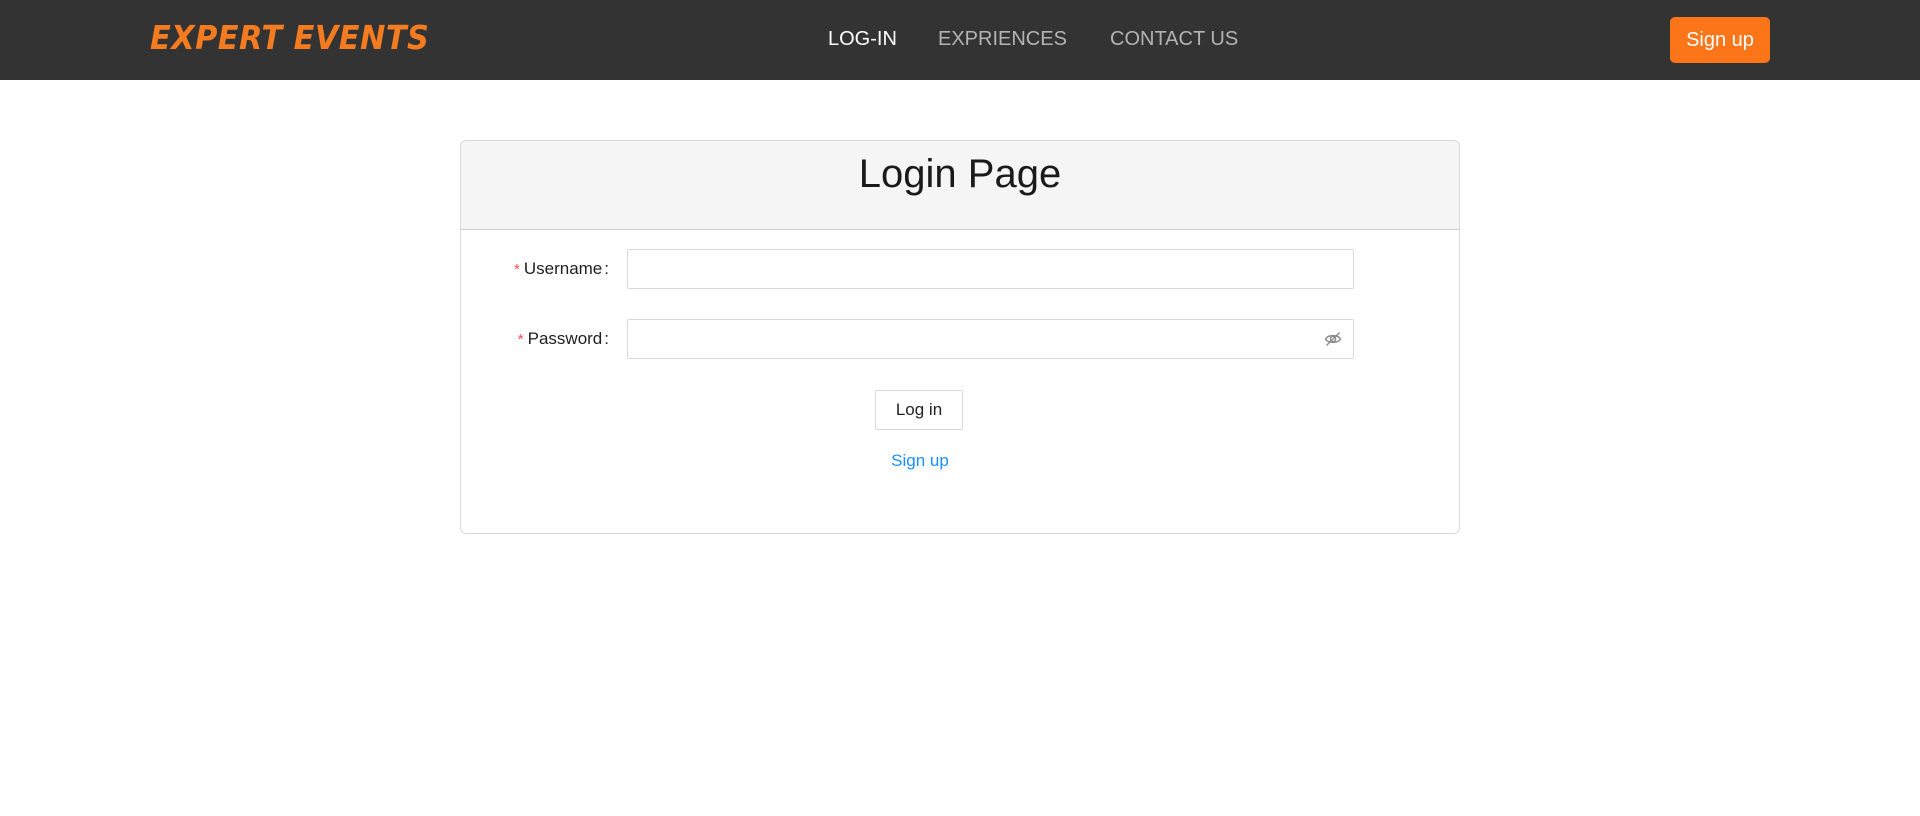 The width and height of the screenshot is (1920, 816). Describe the element at coordinates (1333, 339) in the screenshot. I see `eye-invisible-icon` at that location.